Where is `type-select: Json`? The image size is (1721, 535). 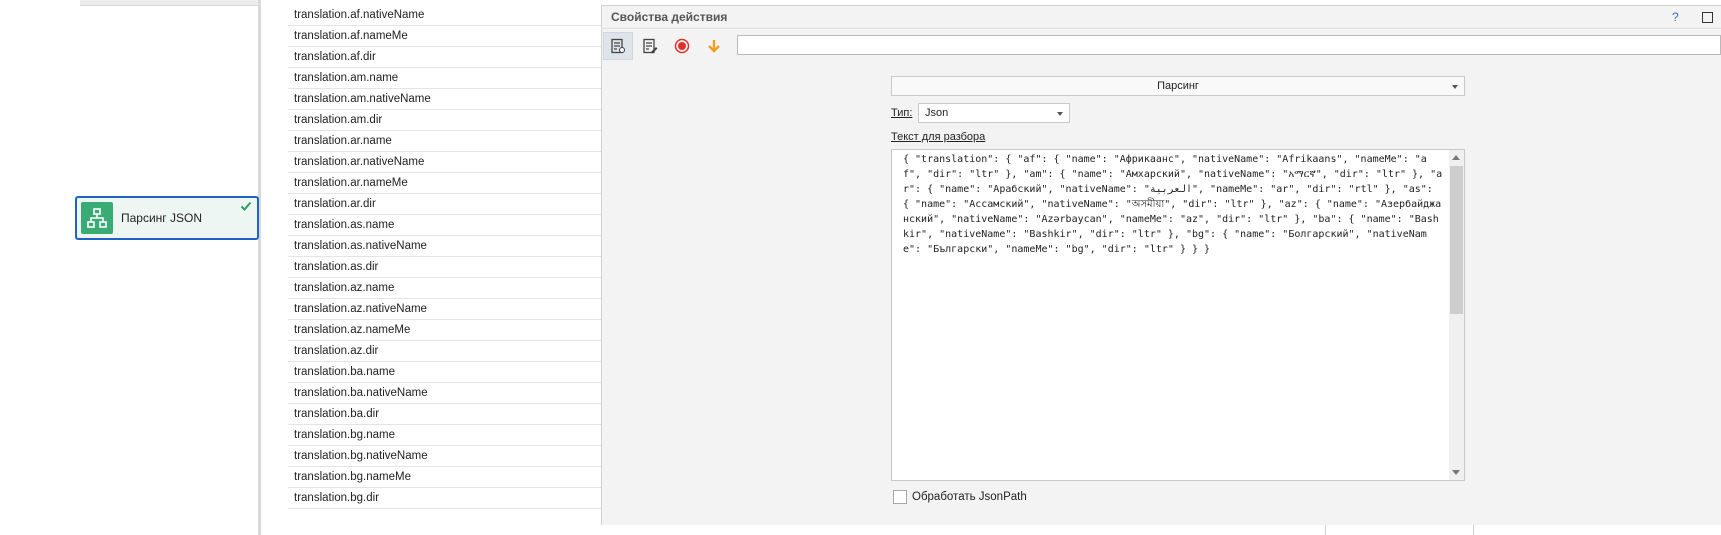 type-select: Json is located at coordinates (994, 113).